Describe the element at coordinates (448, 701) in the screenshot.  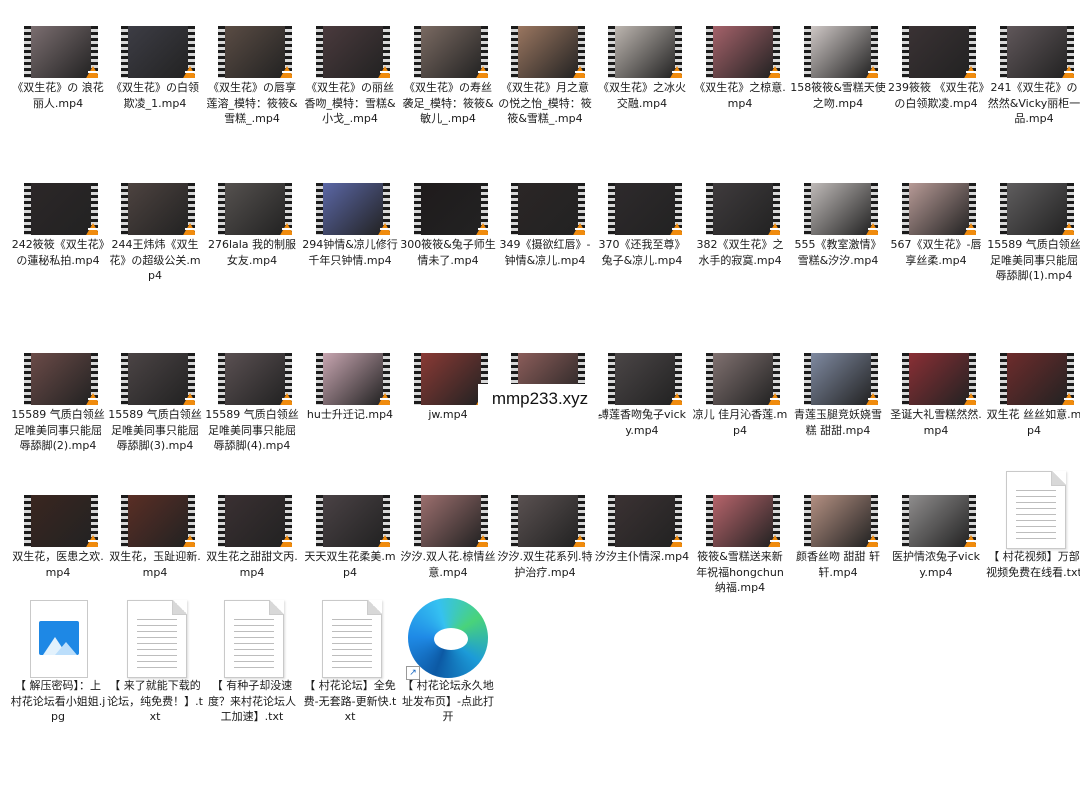
I see `file-name-label: 【 村花论坛永久地址发布页】-点此打开` at that location.